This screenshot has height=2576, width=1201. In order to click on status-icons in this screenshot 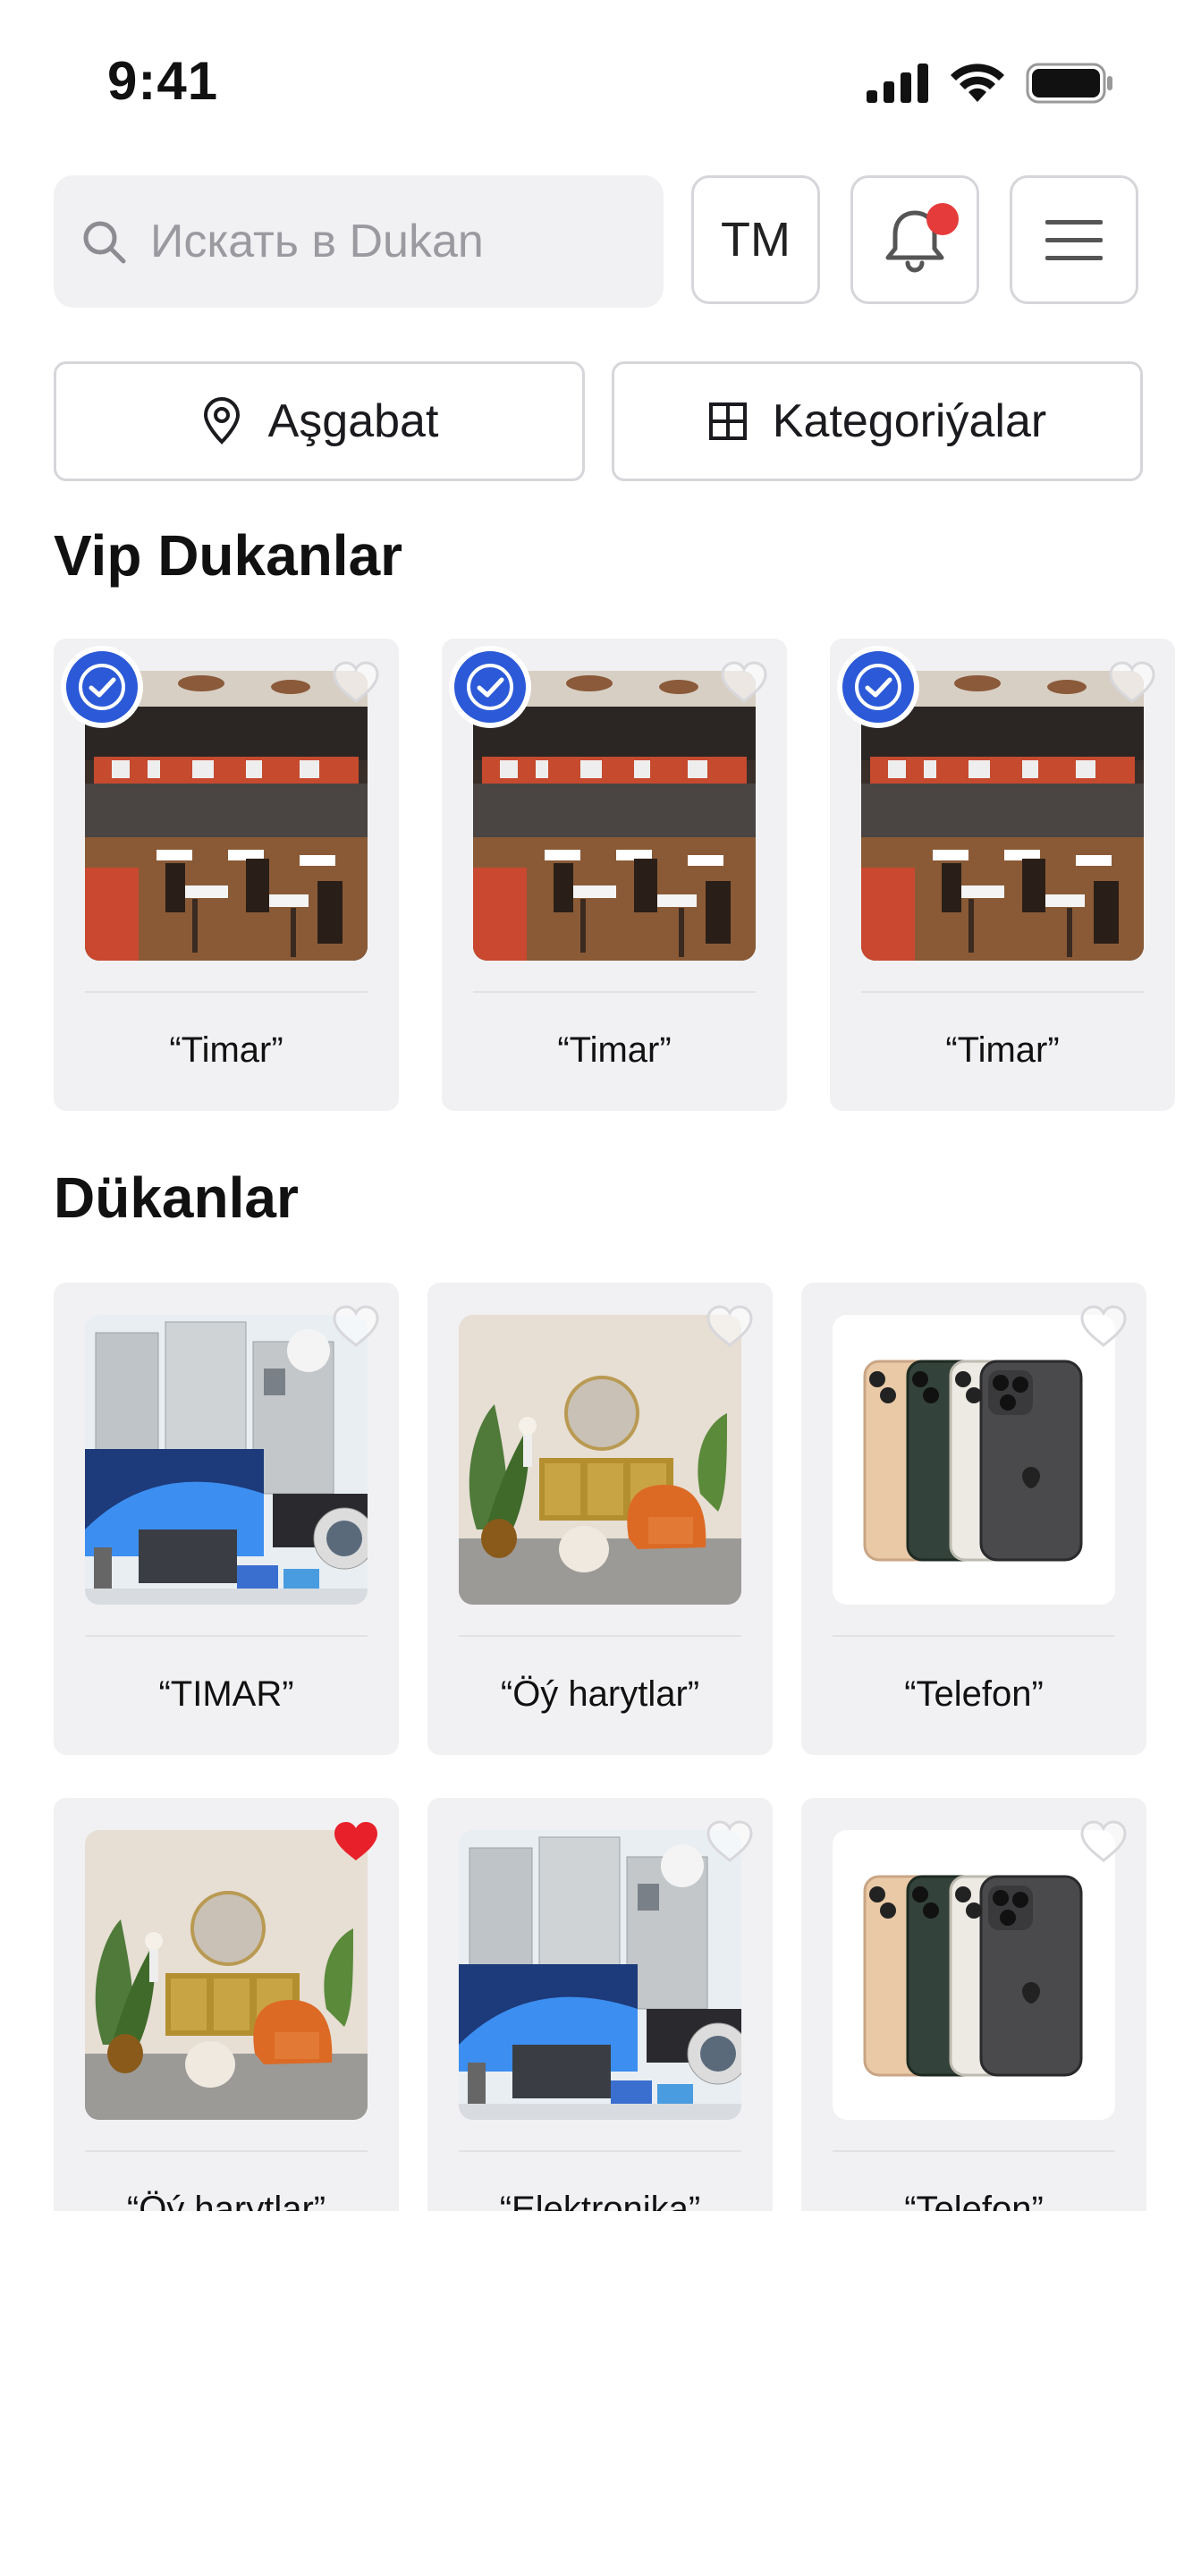, I will do `click(991, 83)`.